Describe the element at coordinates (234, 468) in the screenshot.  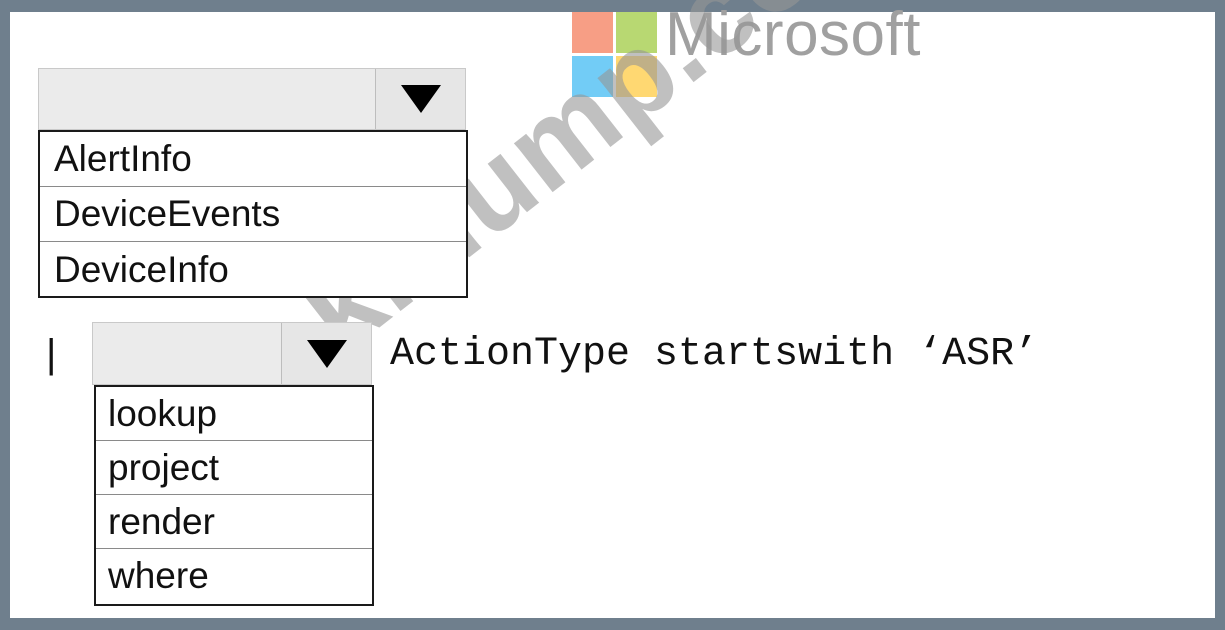
I see `option-project: project` at that location.